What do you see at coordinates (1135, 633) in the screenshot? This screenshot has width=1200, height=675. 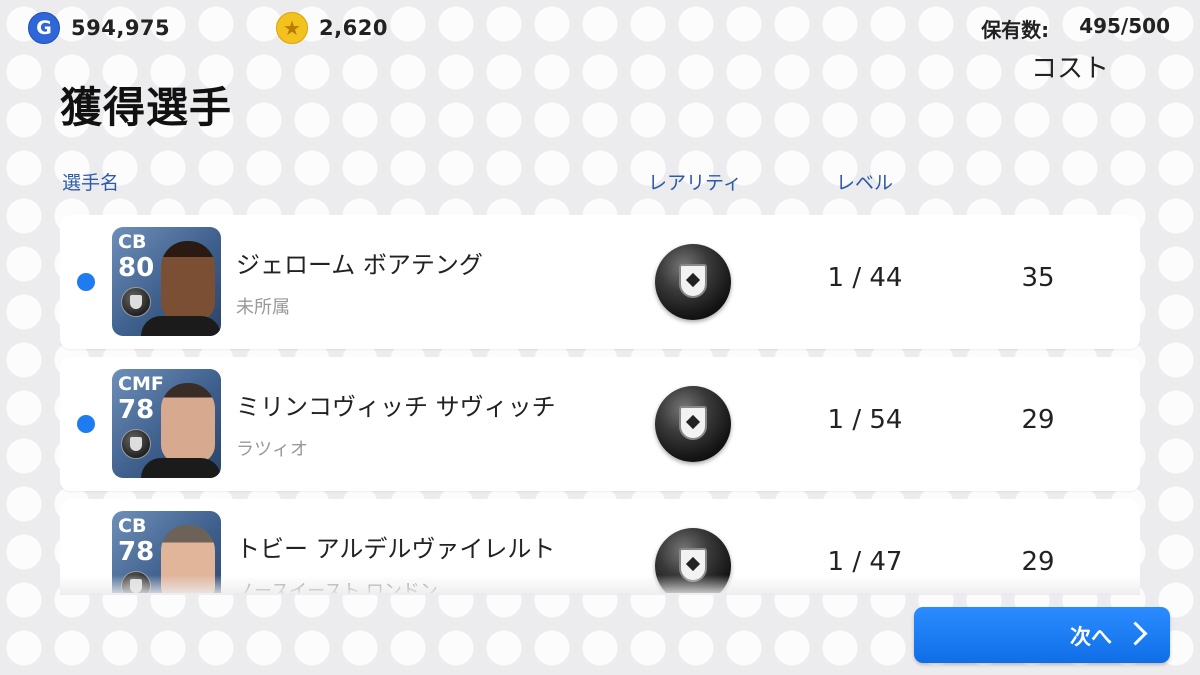 I see `chevron-right-icon` at bounding box center [1135, 633].